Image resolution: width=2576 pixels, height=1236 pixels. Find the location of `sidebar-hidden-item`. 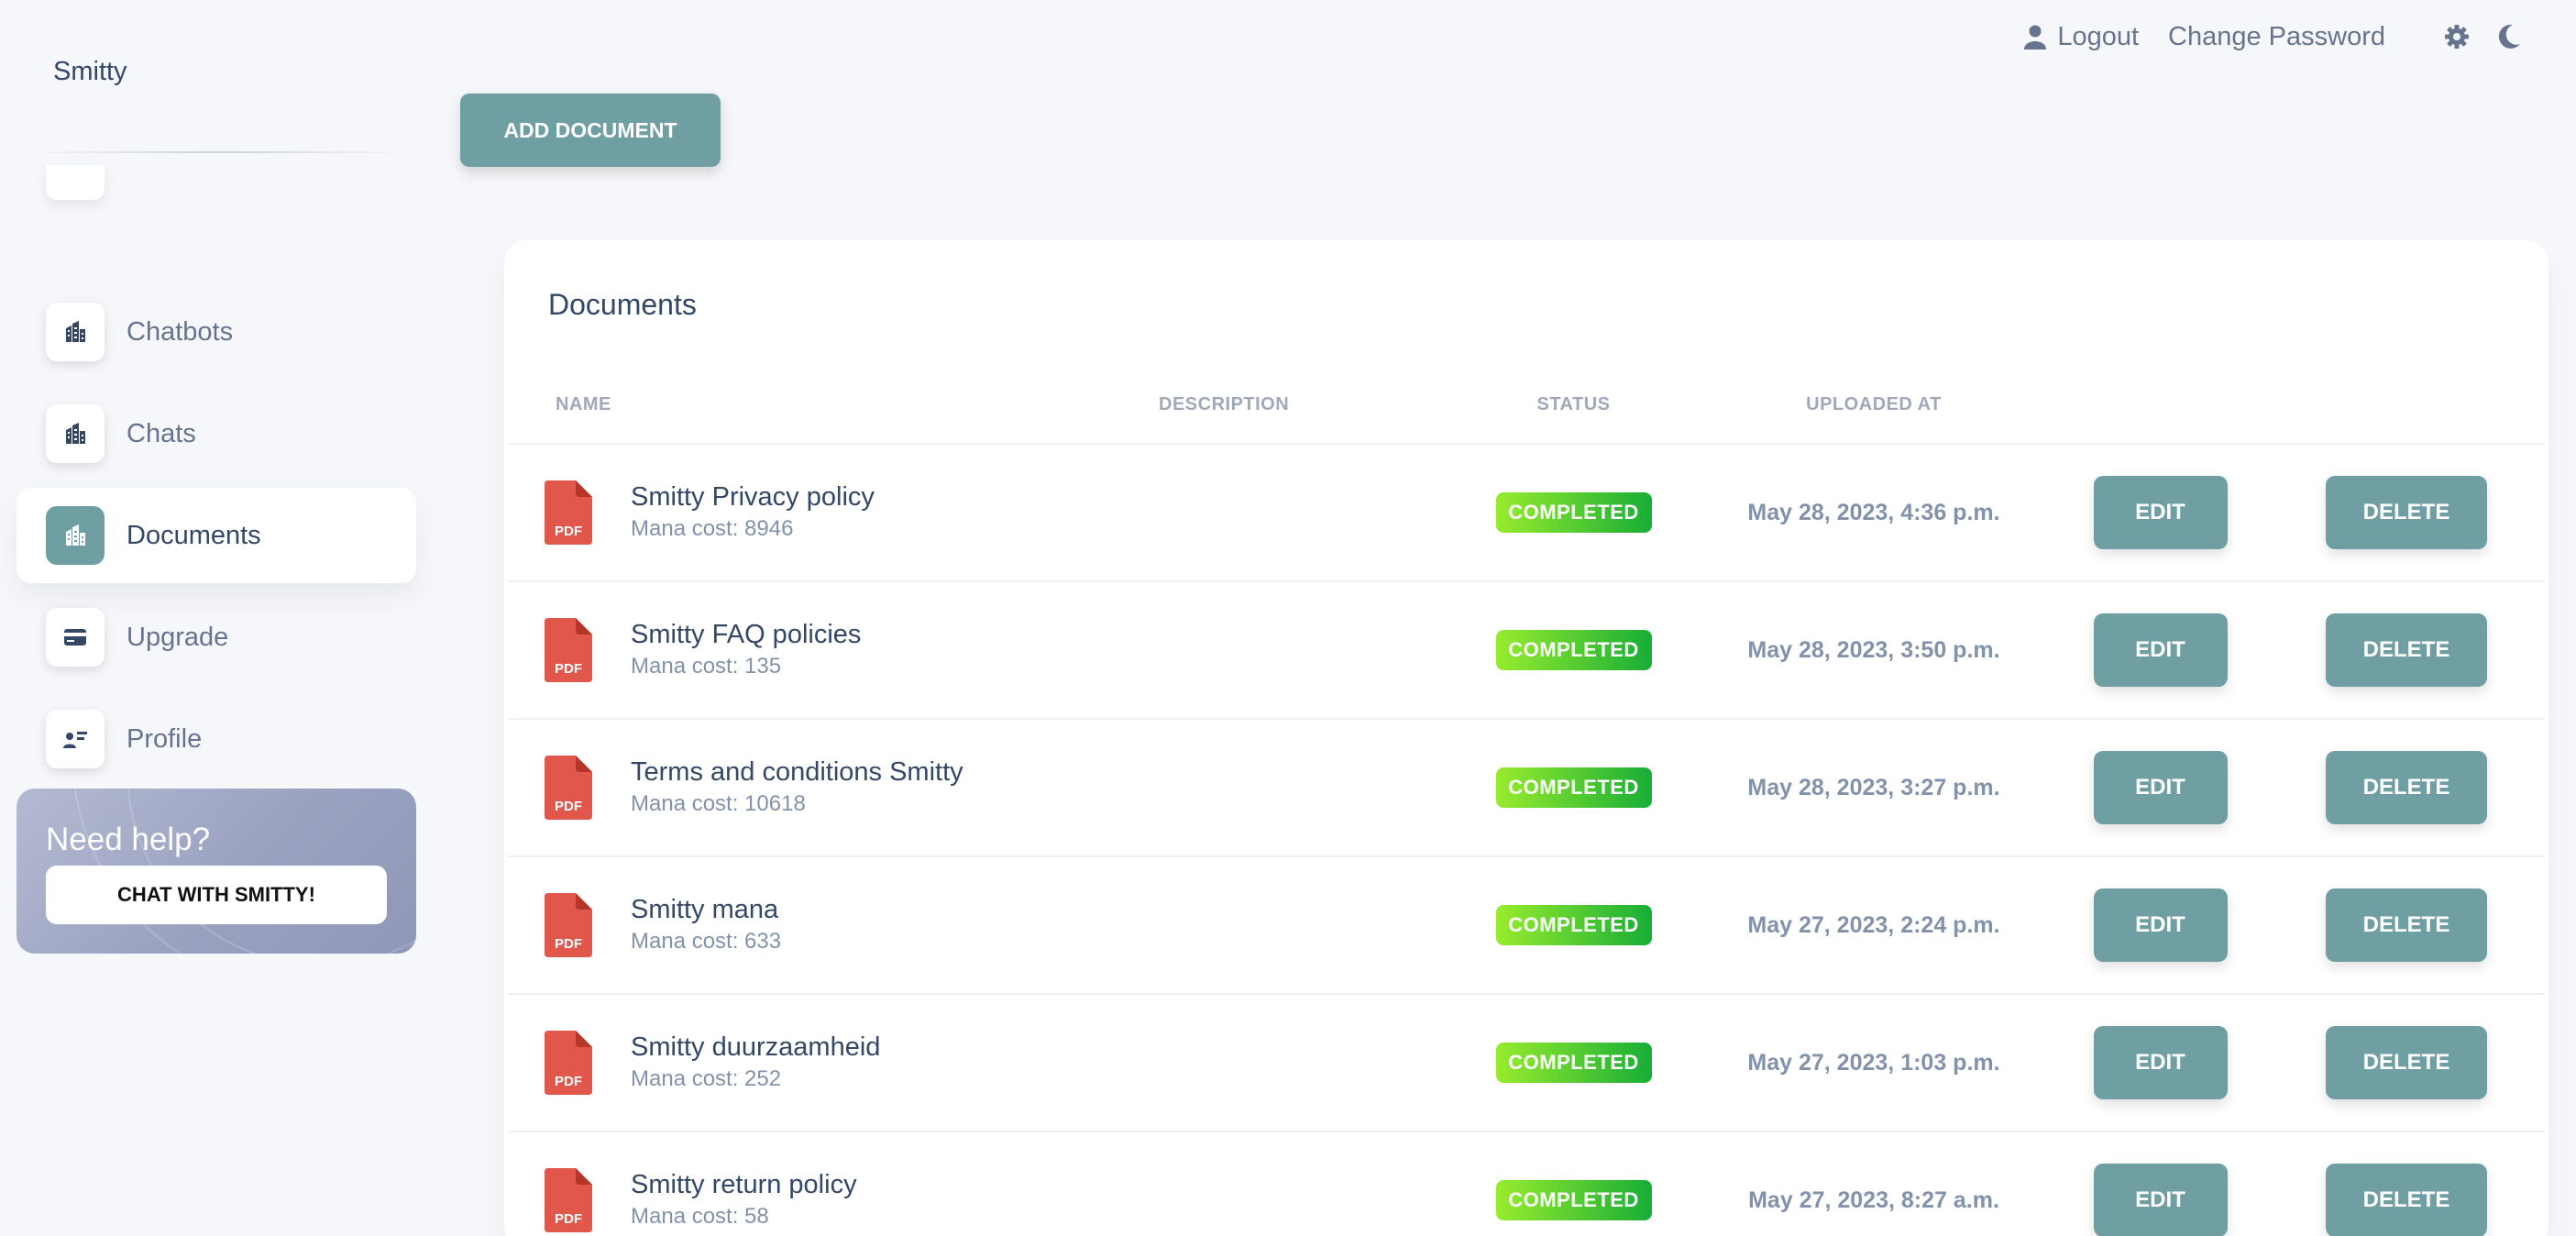

sidebar-hidden-item is located at coordinates (75, 182).